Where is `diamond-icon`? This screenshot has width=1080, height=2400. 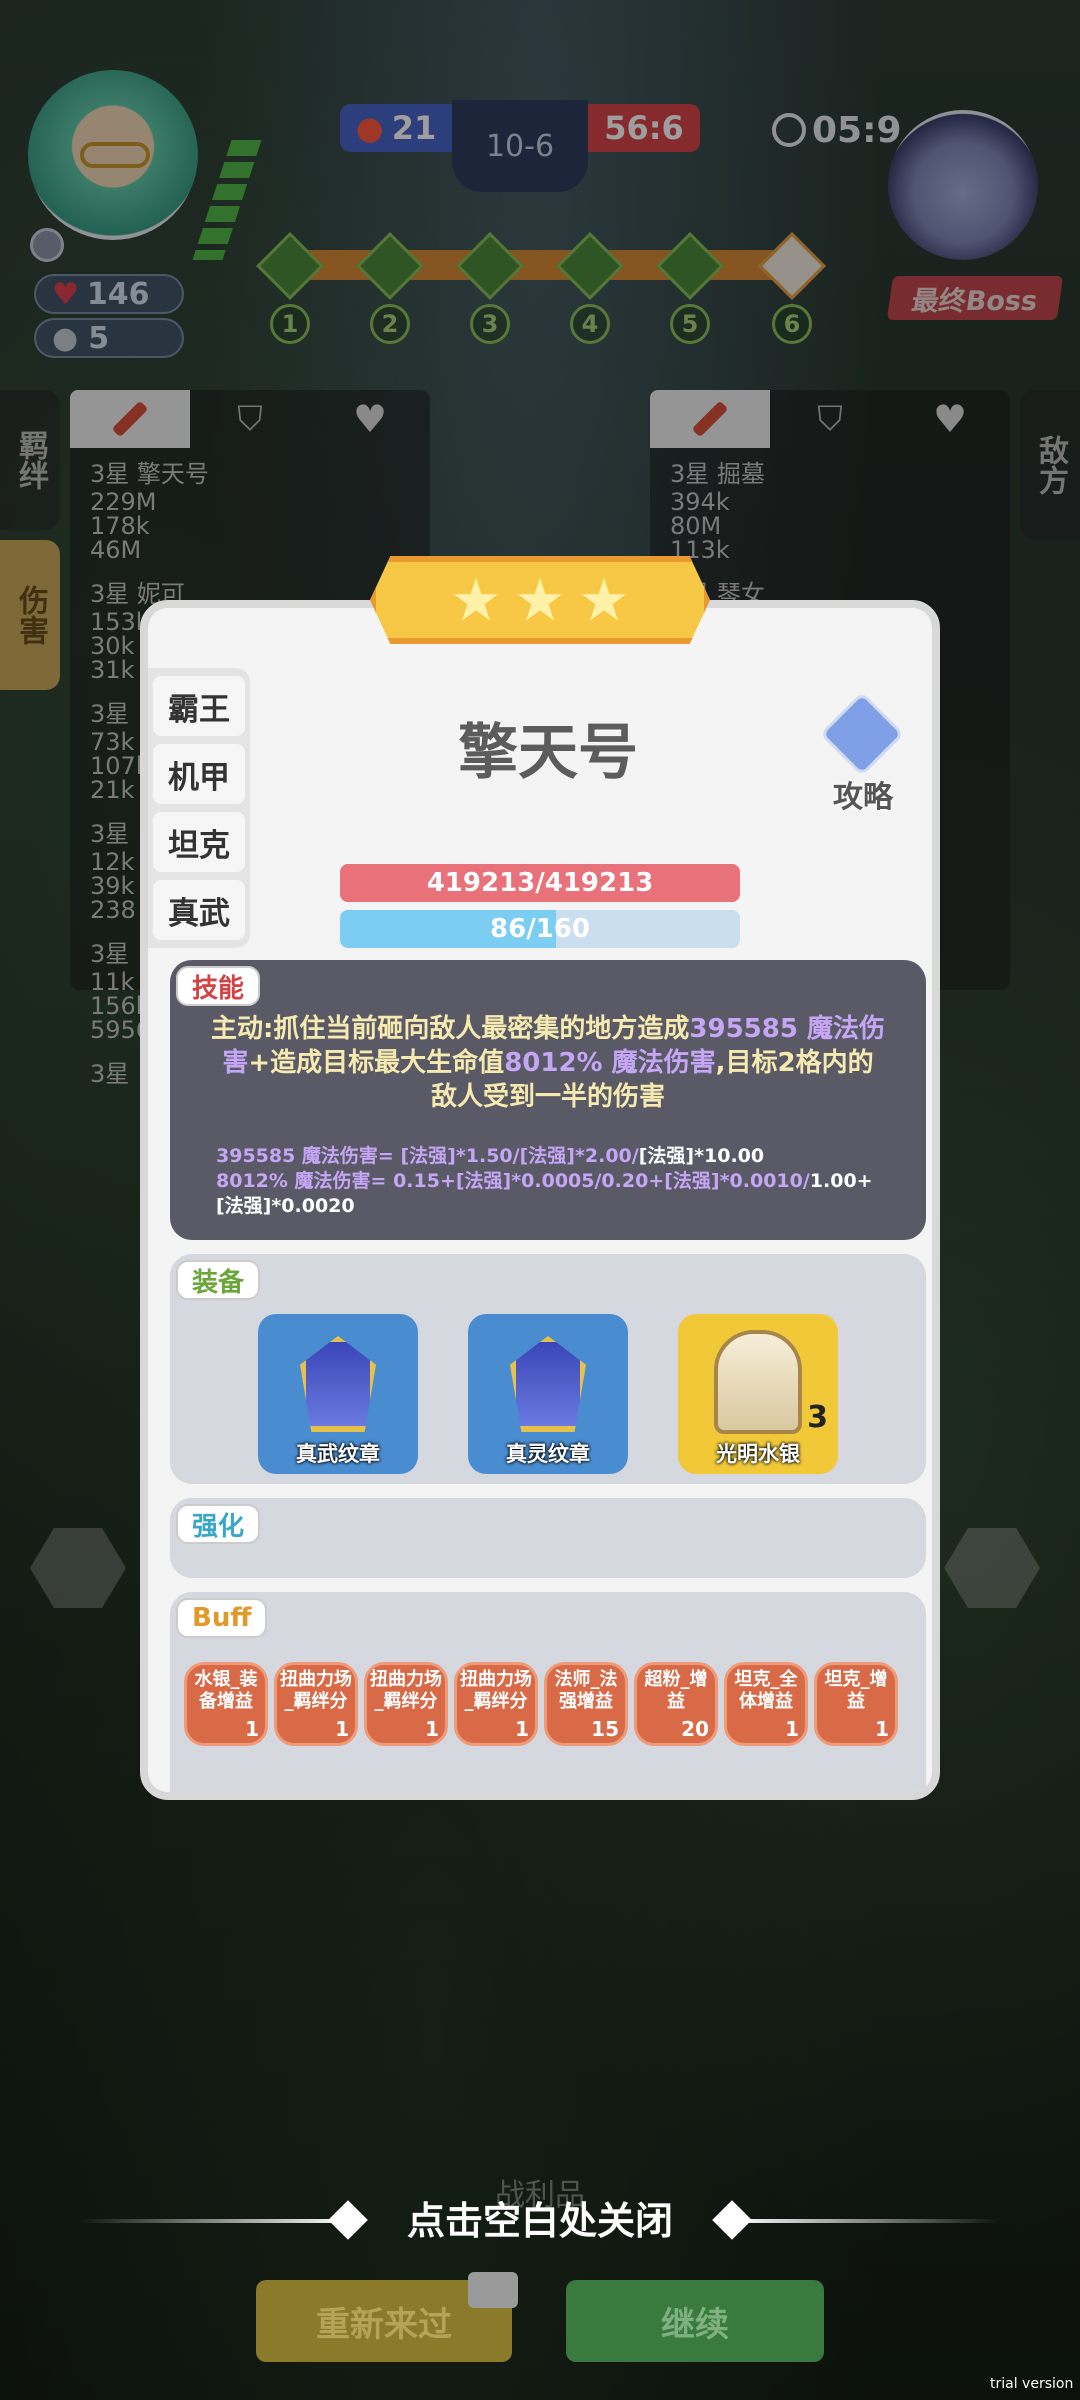 diamond-icon is located at coordinates (348, 2220).